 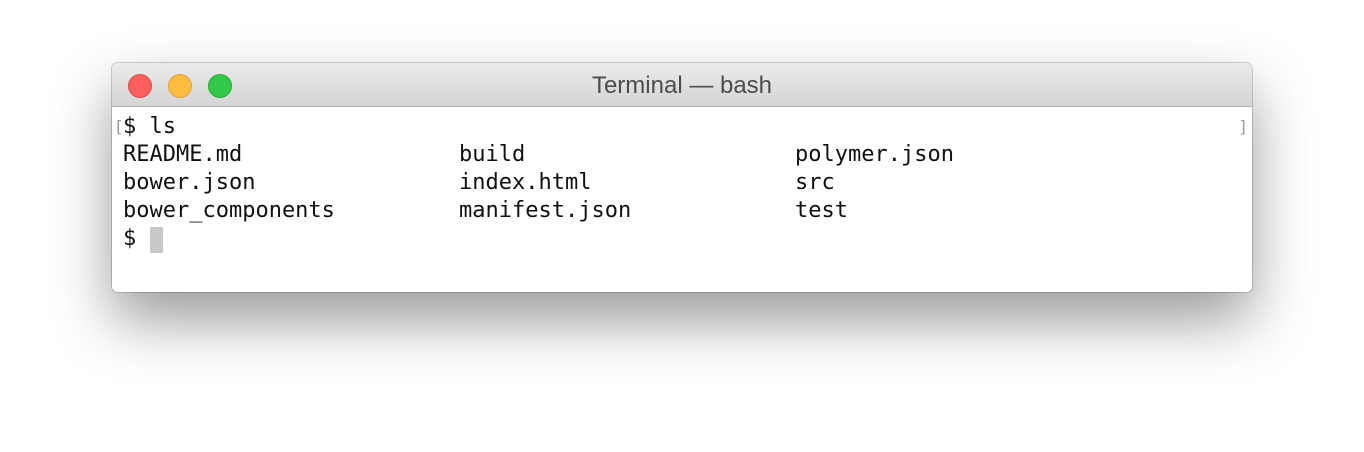 I want to click on mark-bracket-right: ], so click(x=1243, y=126).